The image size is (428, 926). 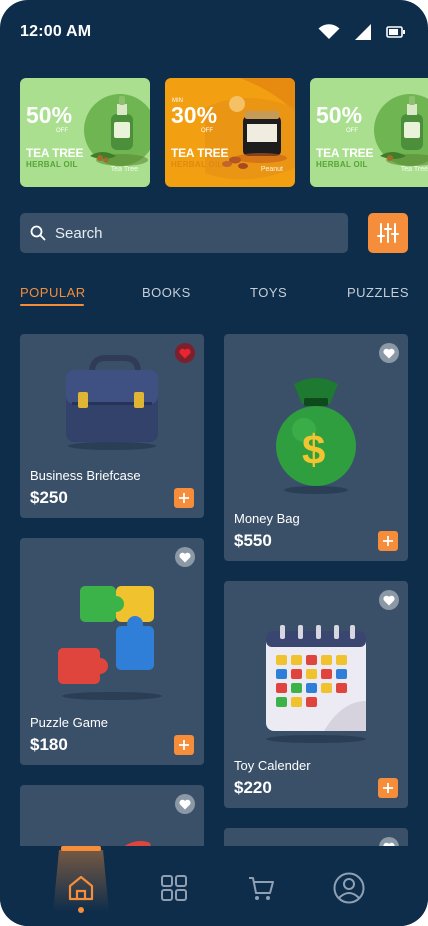 What do you see at coordinates (38, 233) in the screenshot?
I see `search-icon` at bounding box center [38, 233].